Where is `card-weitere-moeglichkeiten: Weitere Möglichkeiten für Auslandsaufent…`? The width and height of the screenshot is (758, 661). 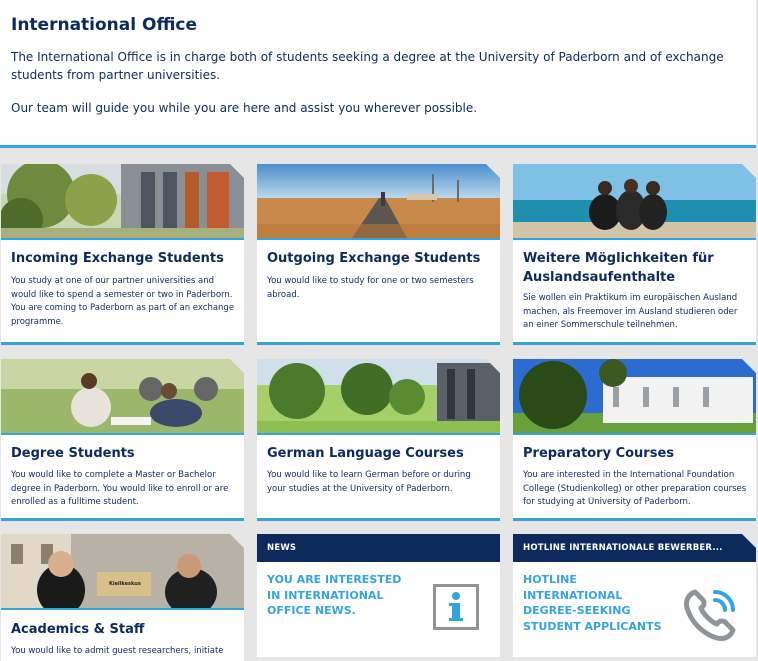 card-weitere-moeglichkeiten: Weitere Möglichkeiten für Auslandsaufent… is located at coordinates (634, 254).